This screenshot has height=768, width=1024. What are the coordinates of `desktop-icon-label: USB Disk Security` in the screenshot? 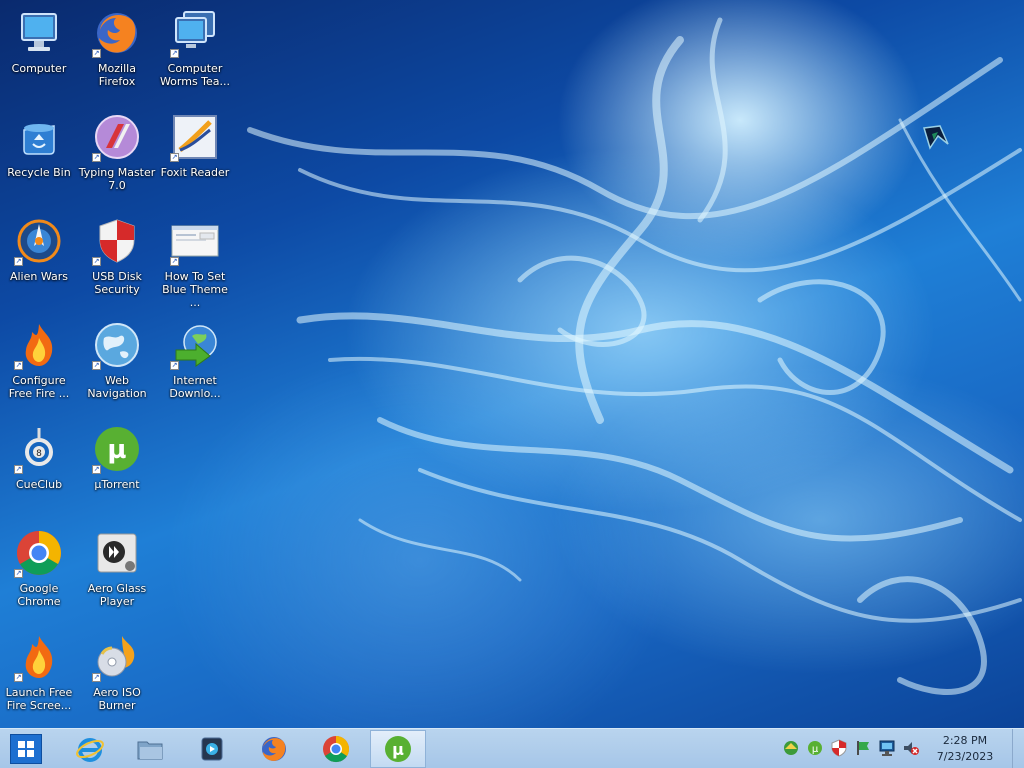 It's located at (117, 283).